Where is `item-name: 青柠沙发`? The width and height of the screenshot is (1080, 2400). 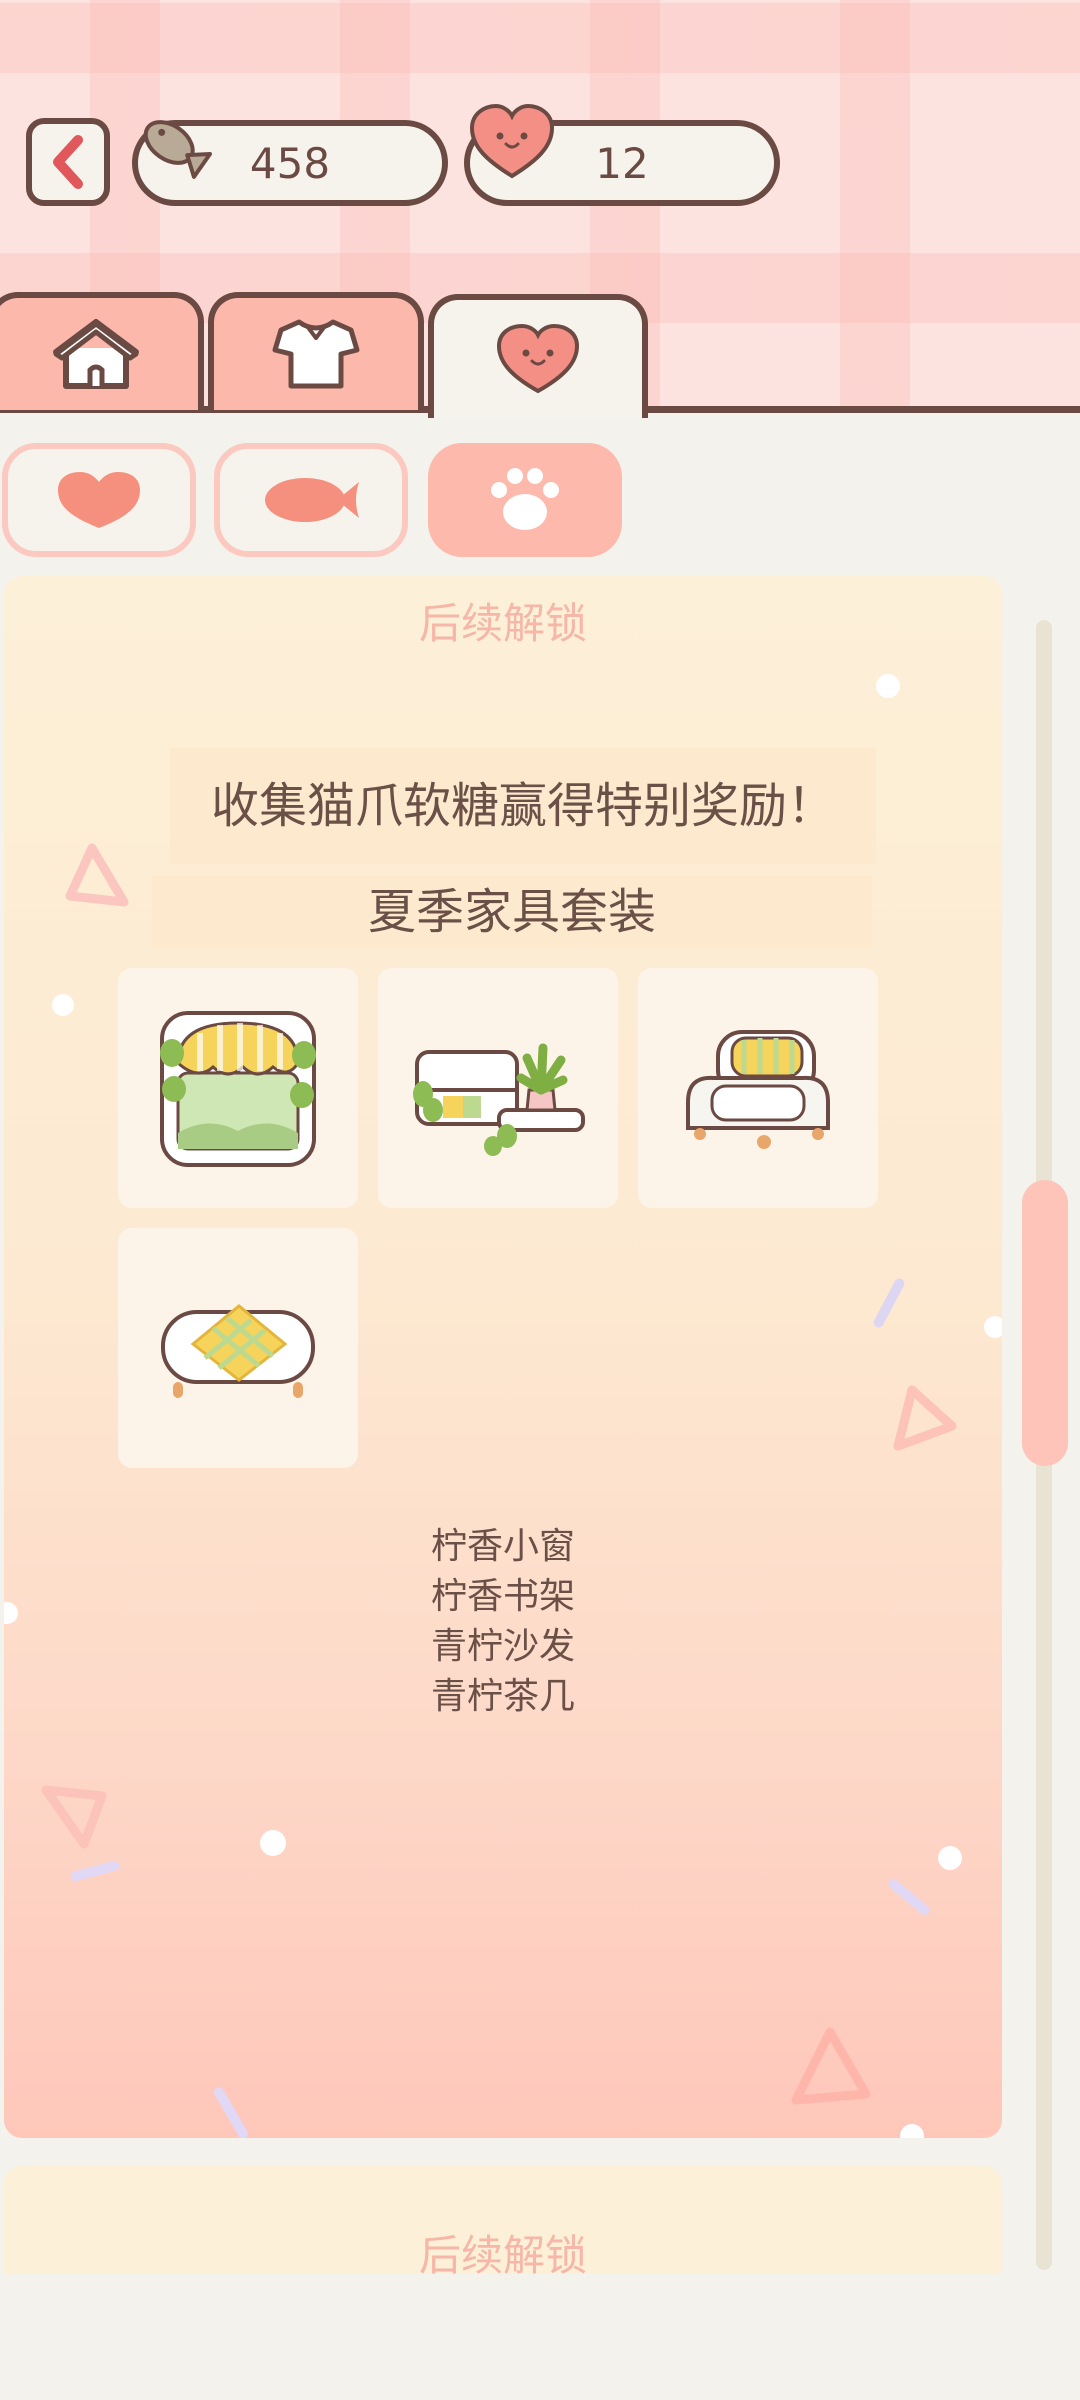 item-name: 青柠沙发 is located at coordinates (502, 1646).